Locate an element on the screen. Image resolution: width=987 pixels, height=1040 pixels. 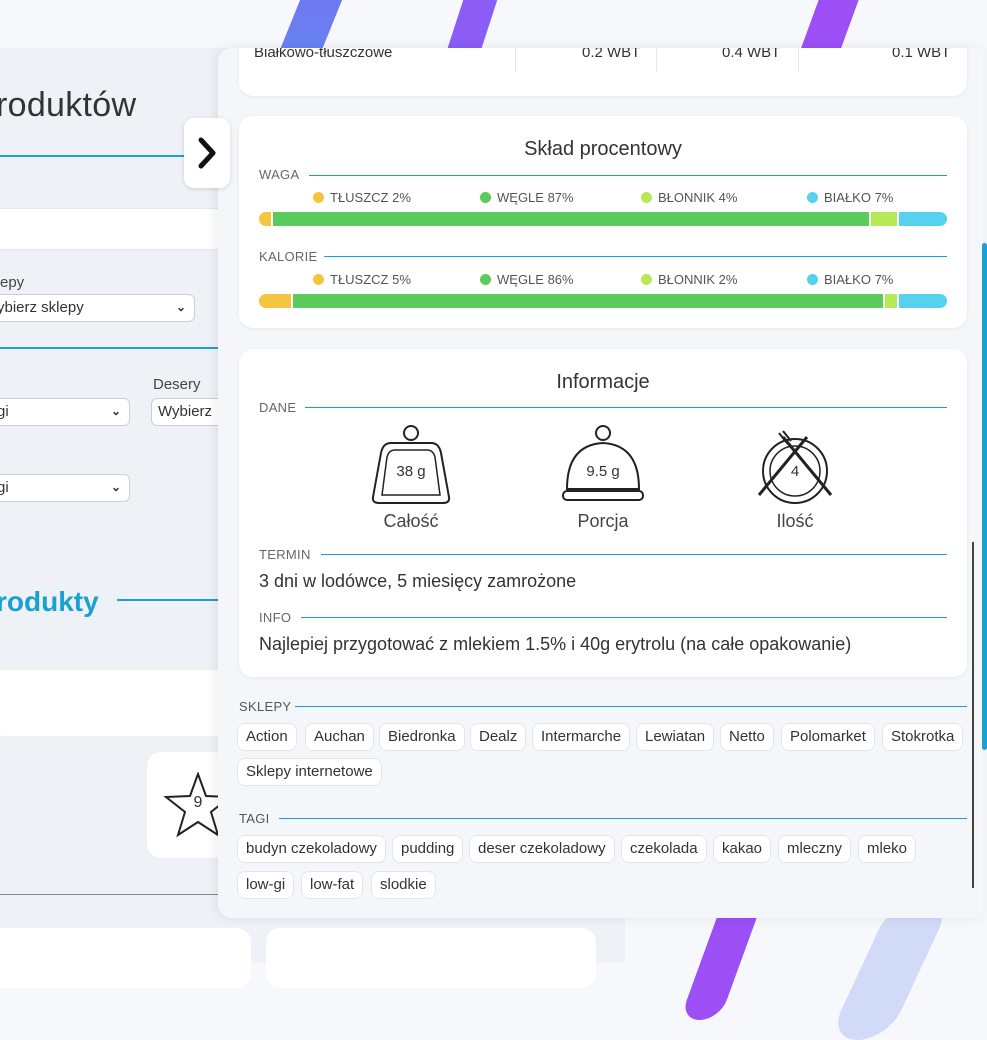
decor-stripe is located at coordinates (890, 970).